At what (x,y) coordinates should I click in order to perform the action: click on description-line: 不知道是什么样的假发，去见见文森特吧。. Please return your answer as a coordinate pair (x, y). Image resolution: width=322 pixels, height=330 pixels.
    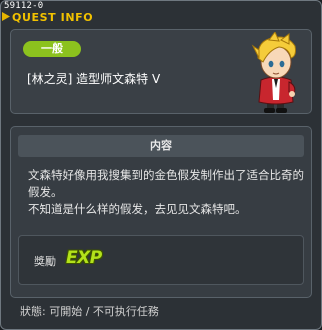
    Looking at the image, I should click on (137, 209).